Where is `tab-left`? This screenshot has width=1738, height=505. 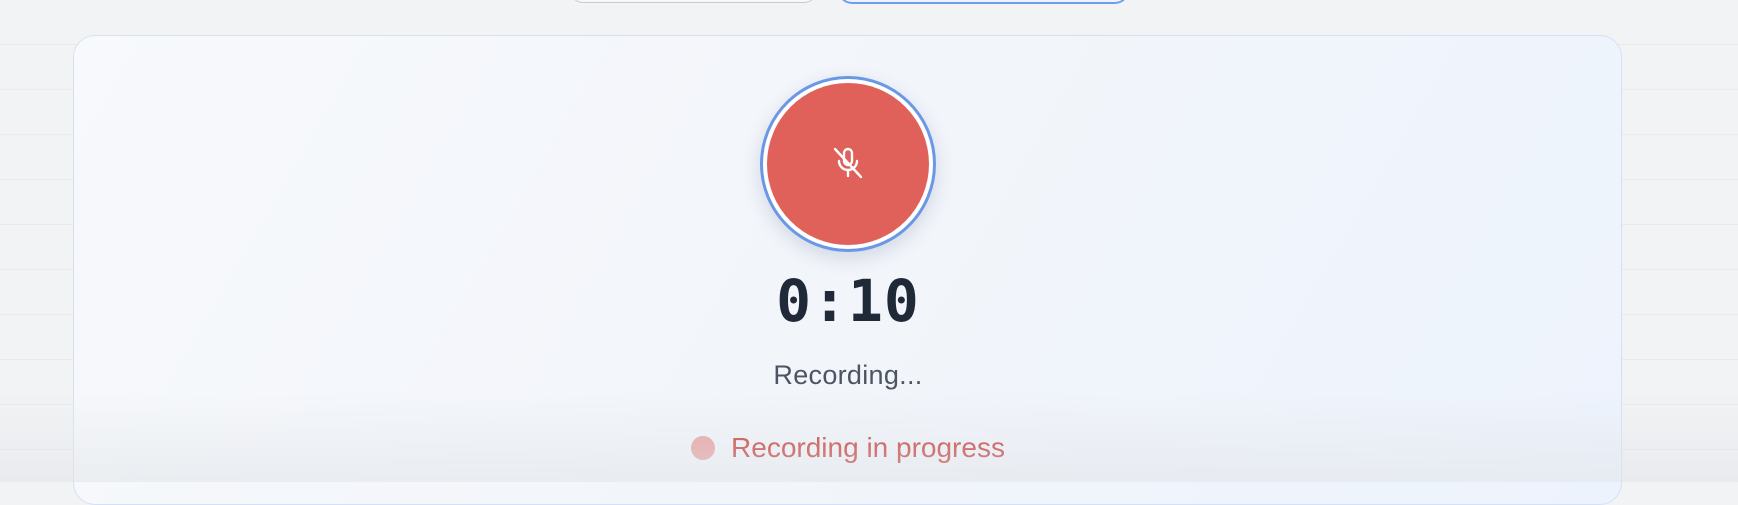
tab-left is located at coordinates (693, 1).